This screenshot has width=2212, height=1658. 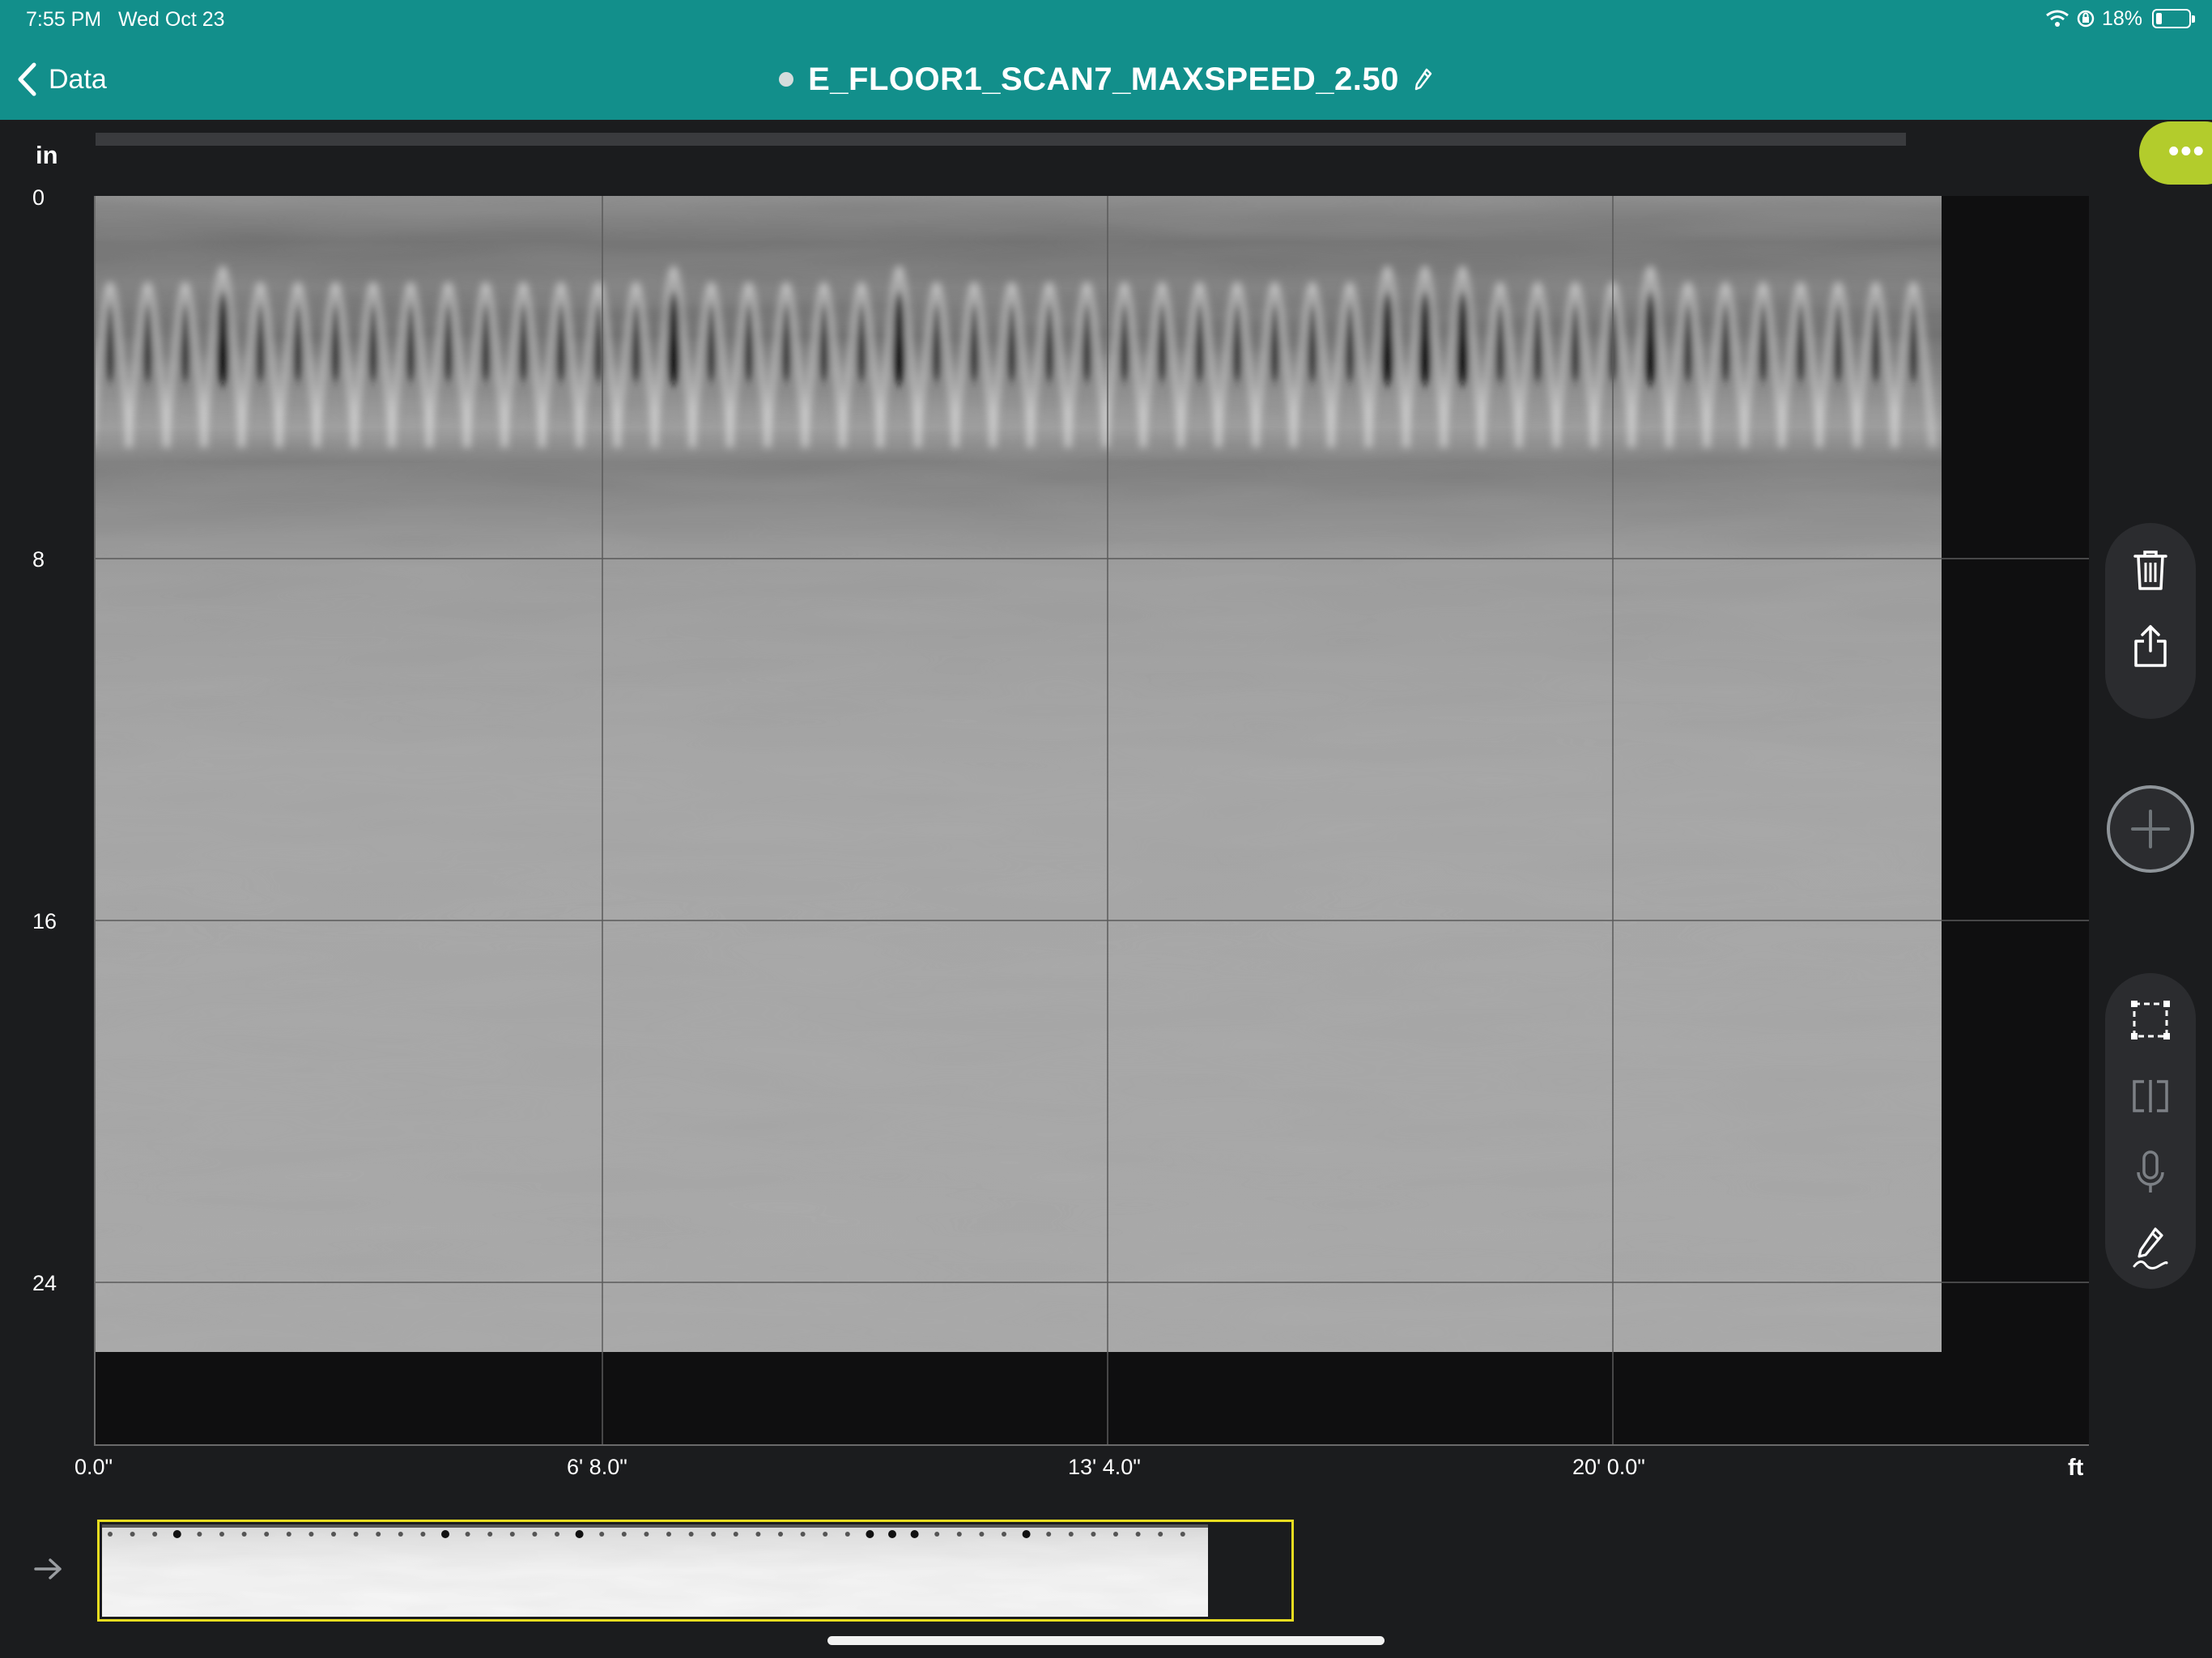 I want to click on share-icon, so click(x=2150, y=646).